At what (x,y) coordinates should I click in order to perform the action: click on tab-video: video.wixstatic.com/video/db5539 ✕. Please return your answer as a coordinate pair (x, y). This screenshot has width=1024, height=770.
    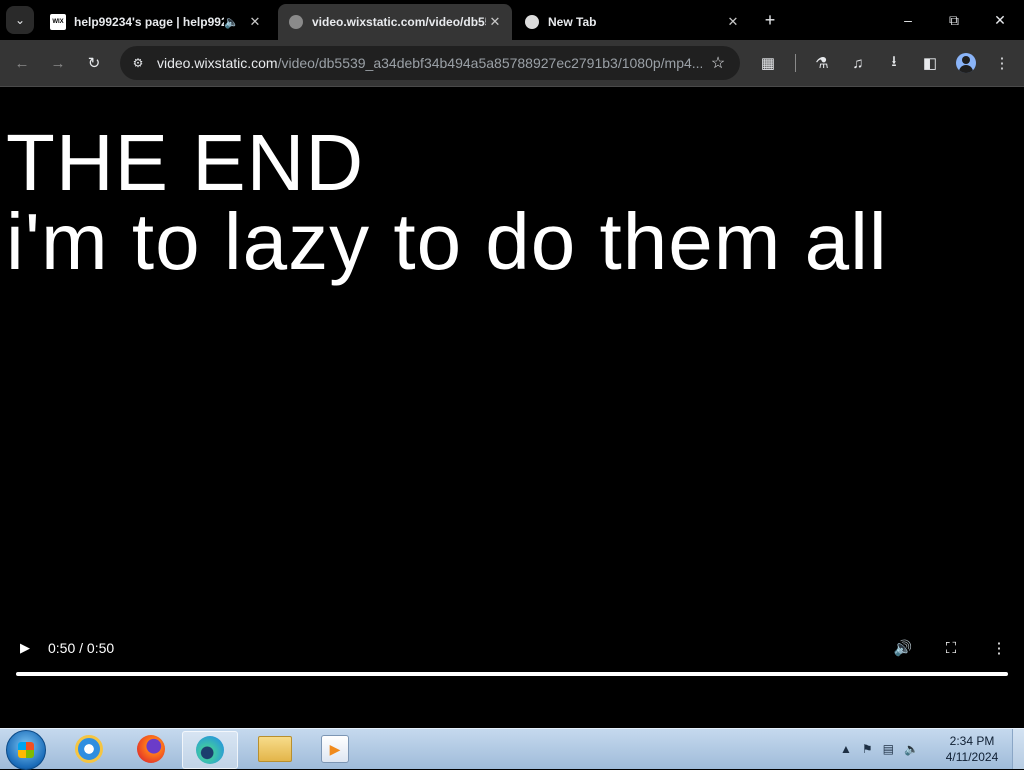
    Looking at the image, I should click on (395, 22).